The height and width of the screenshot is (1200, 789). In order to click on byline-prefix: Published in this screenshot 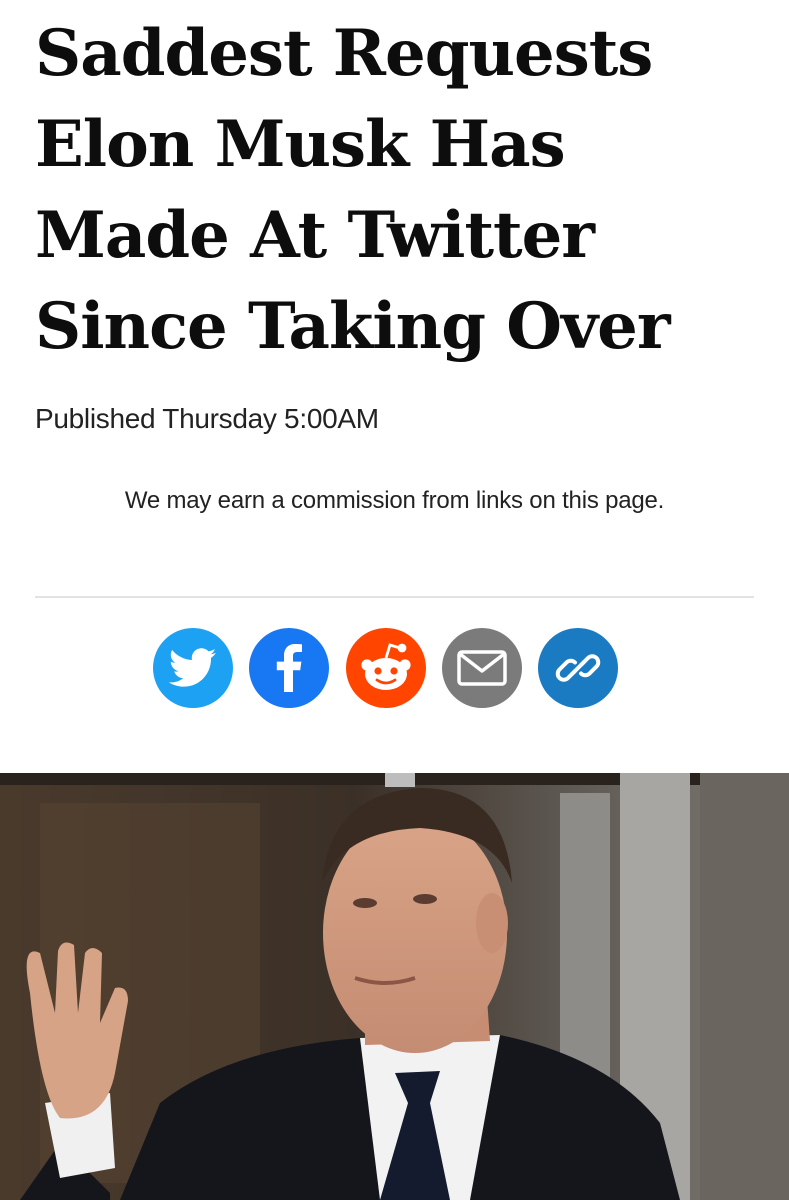, I will do `click(95, 418)`.